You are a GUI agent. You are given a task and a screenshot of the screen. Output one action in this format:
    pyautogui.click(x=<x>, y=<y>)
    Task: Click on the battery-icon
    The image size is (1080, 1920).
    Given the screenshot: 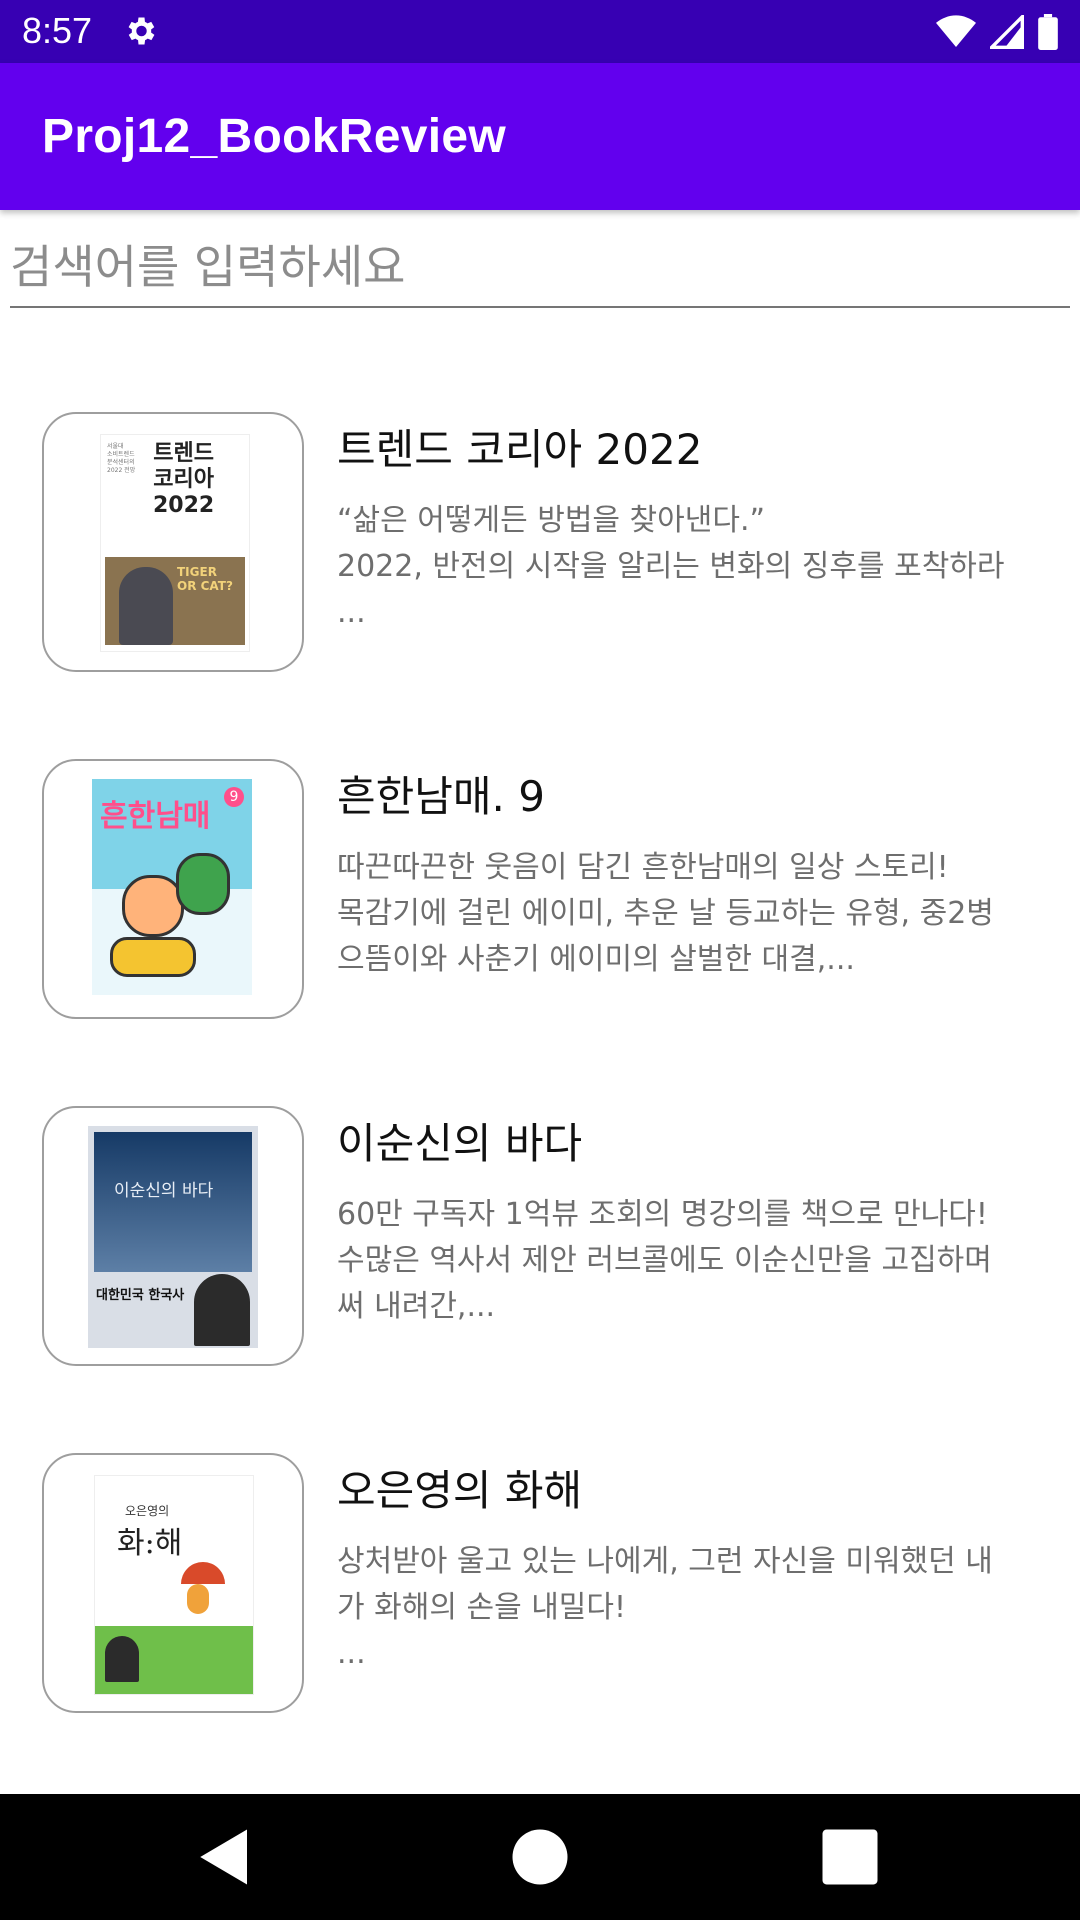 What is the action you would take?
    pyautogui.click(x=1048, y=32)
    